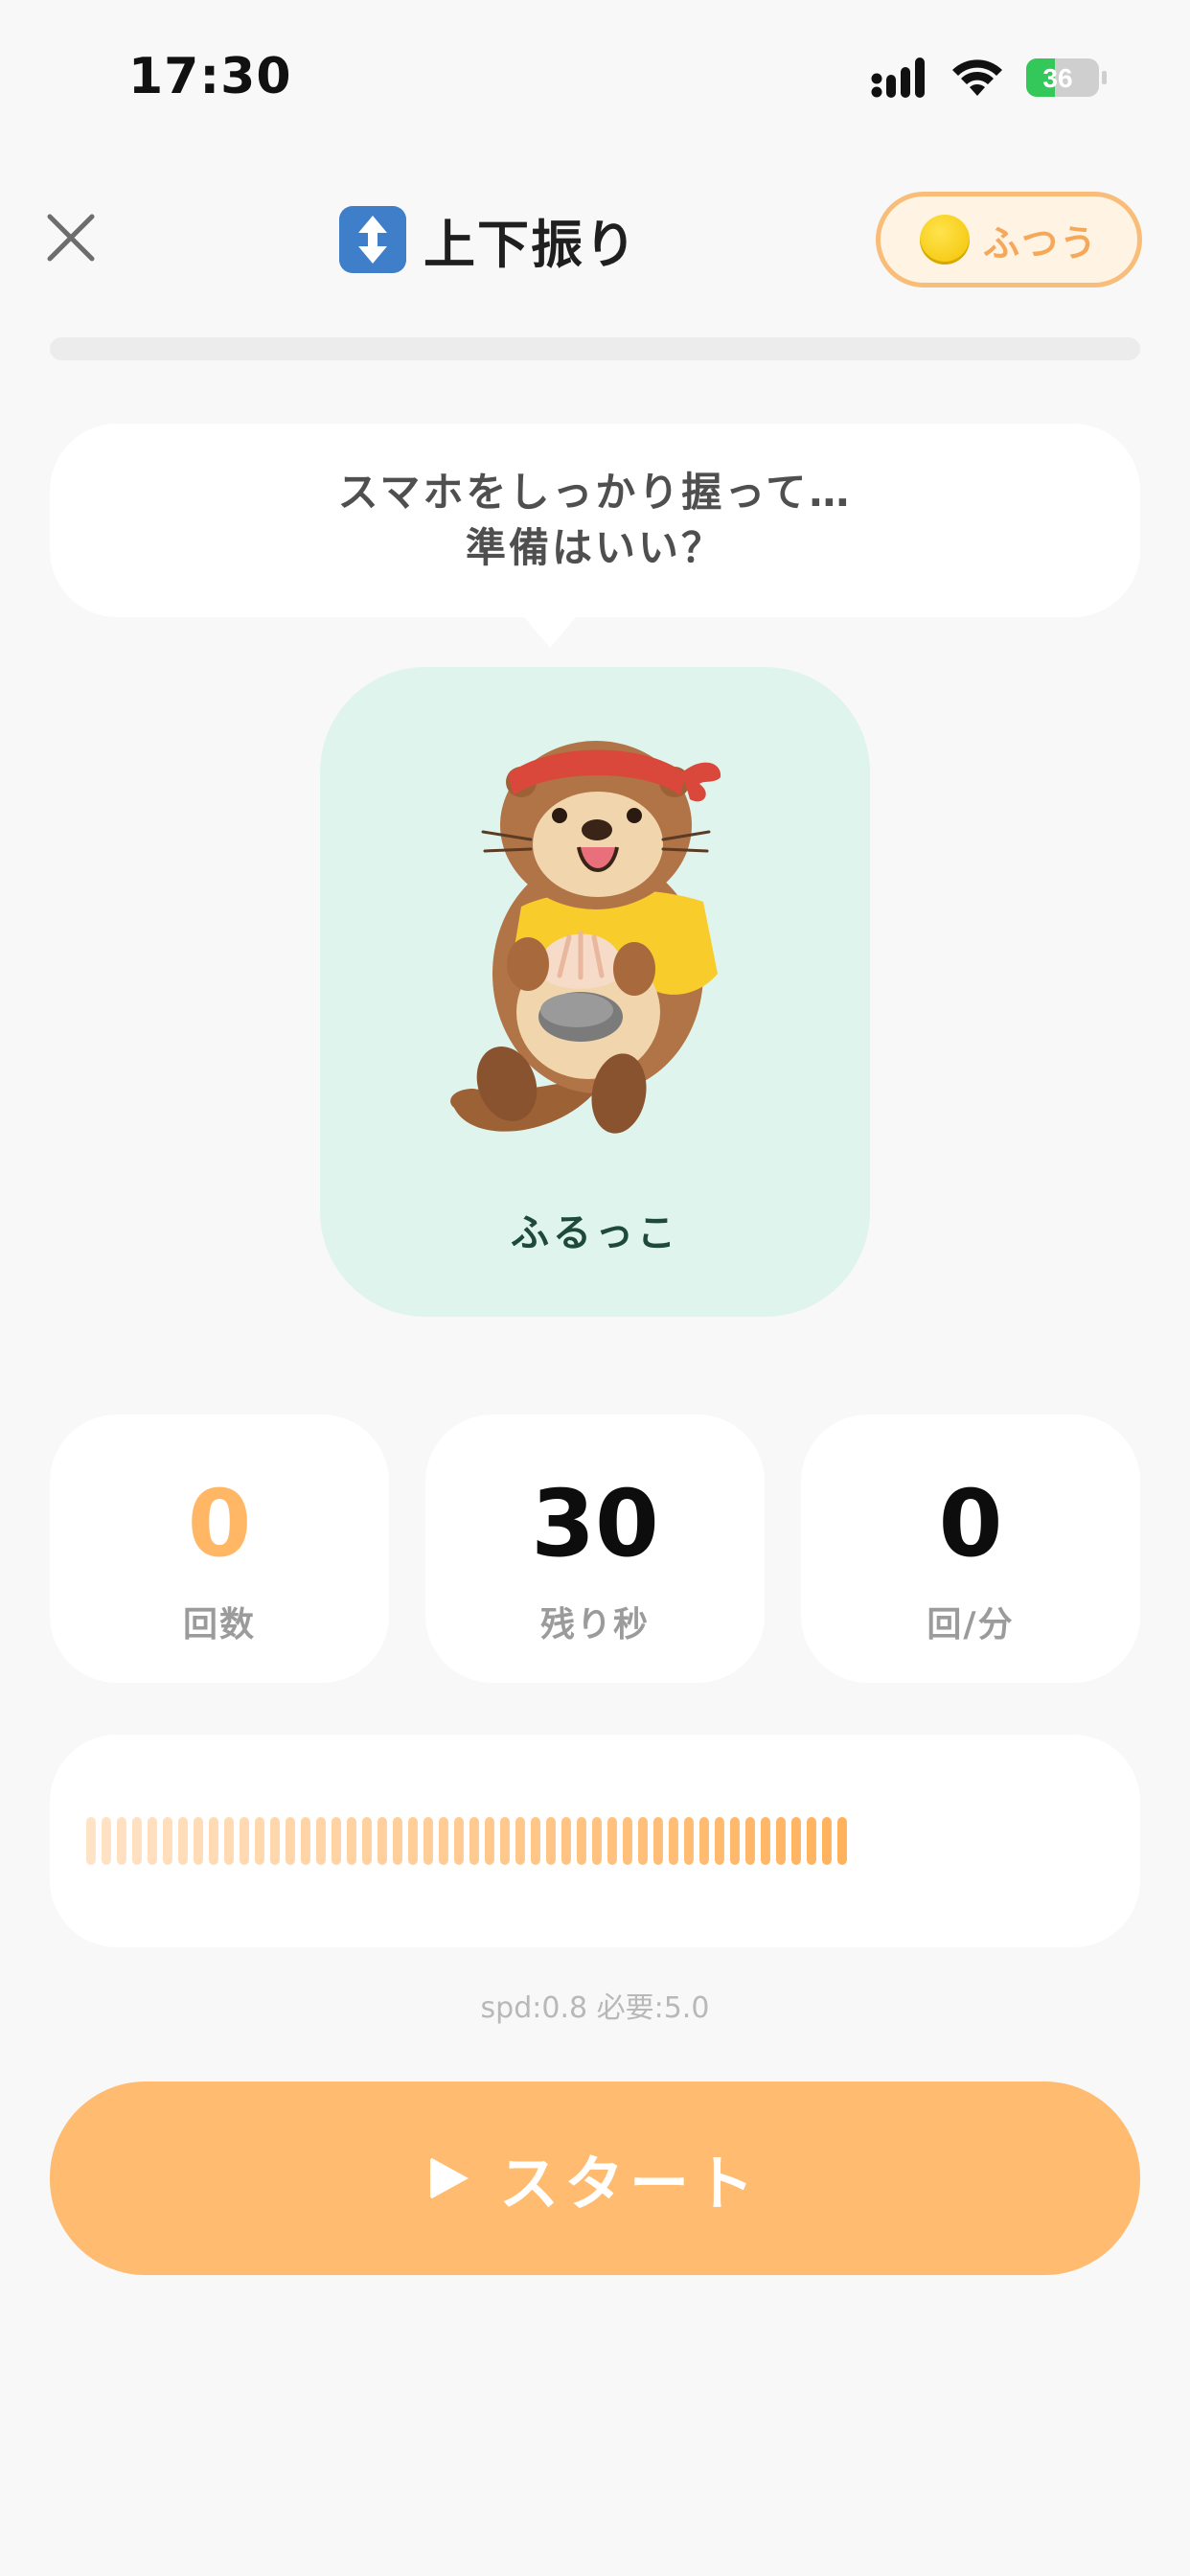 The width and height of the screenshot is (1190, 2576). Describe the element at coordinates (898, 78) in the screenshot. I see `cellular-signal-icon` at that location.